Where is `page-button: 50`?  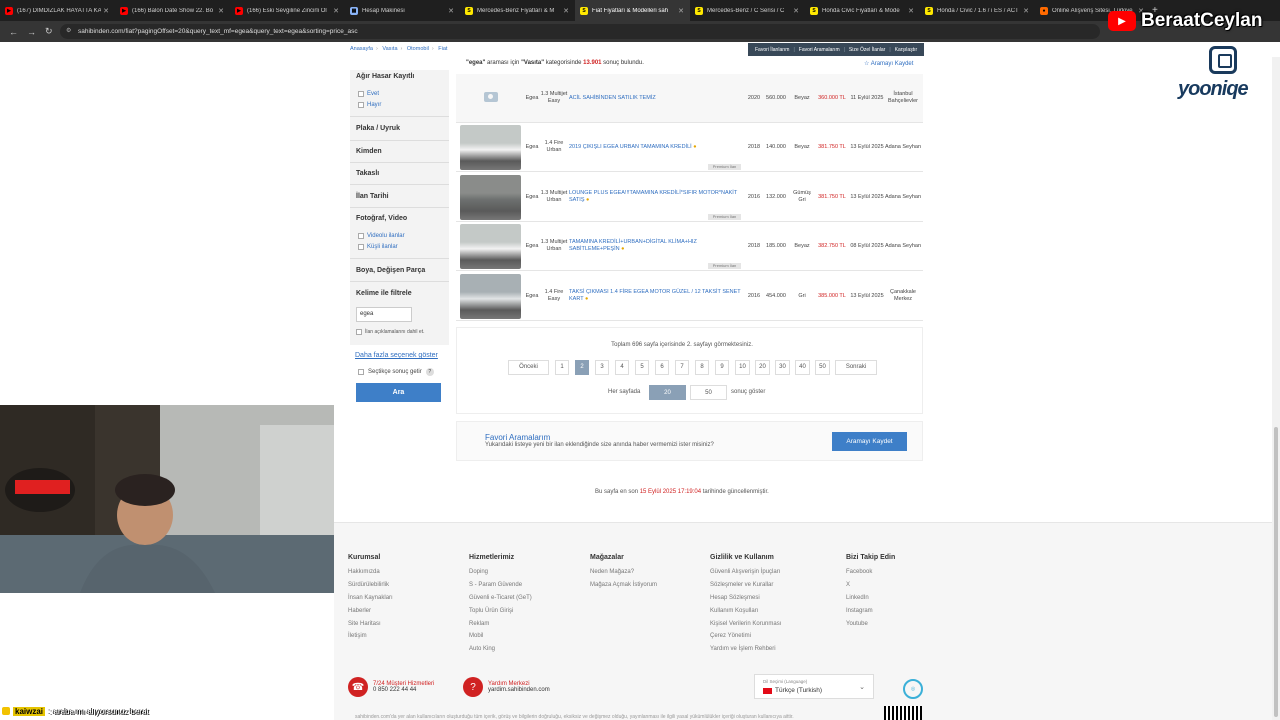 page-button: 50 is located at coordinates (822, 367).